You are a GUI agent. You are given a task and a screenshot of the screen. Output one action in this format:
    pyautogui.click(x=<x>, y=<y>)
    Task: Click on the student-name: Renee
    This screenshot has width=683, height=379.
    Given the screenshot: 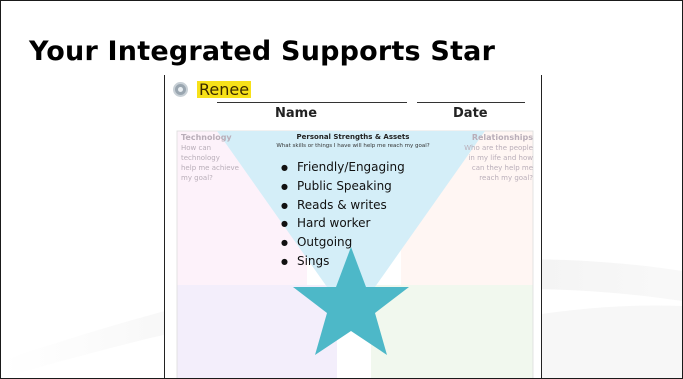 What is the action you would take?
    pyautogui.click(x=224, y=89)
    